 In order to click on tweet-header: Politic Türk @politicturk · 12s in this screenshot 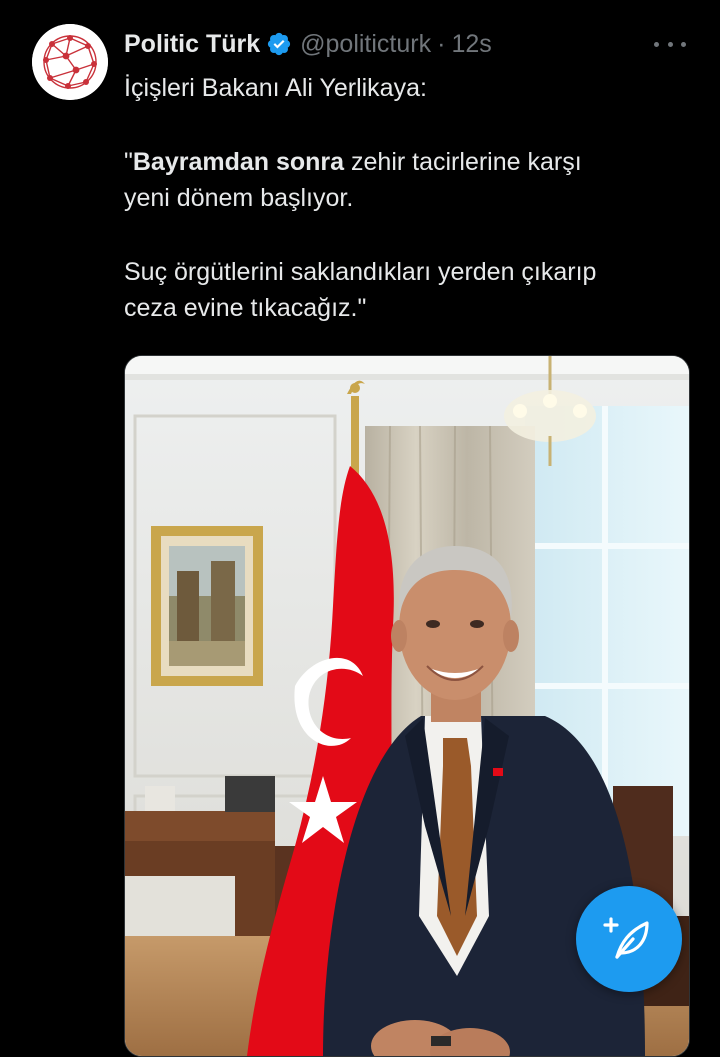, I will do `click(412, 44)`.